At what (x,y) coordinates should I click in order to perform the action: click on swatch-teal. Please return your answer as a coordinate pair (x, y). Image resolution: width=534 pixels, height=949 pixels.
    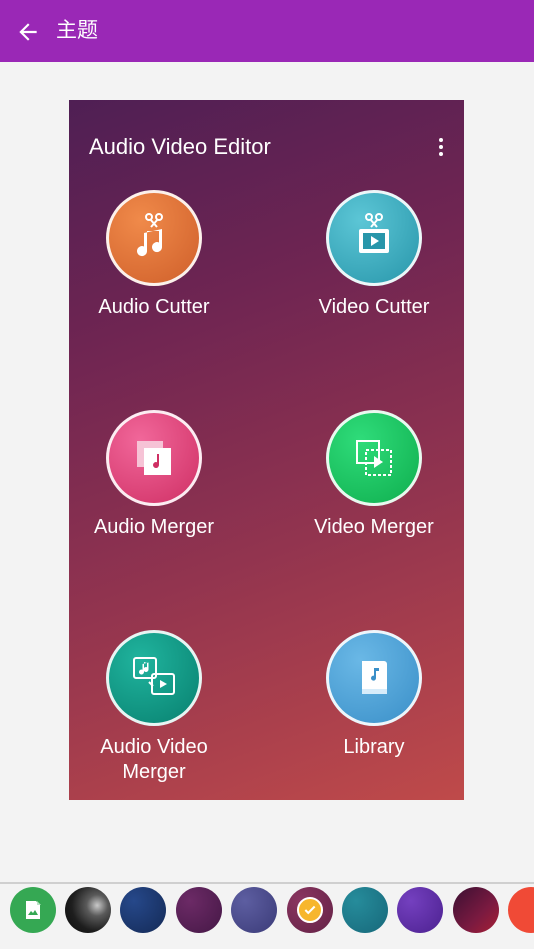
    Looking at the image, I should click on (365, 910).